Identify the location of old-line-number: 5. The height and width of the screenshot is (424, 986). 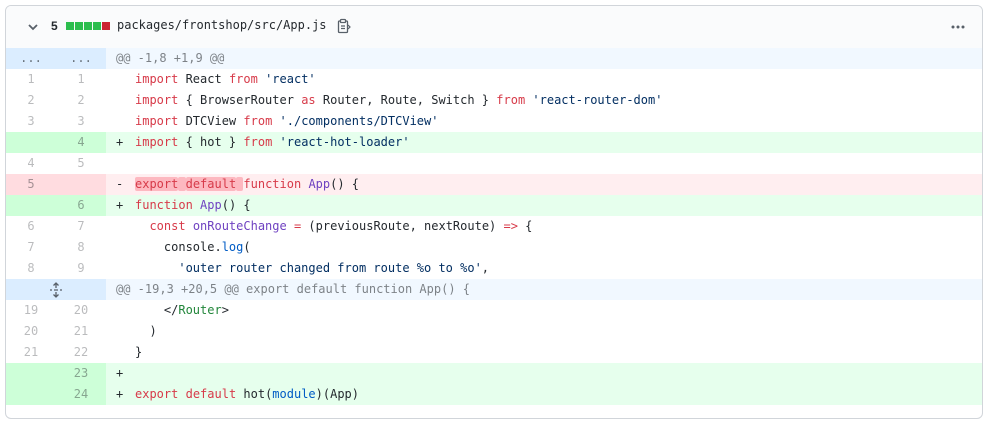
(31, 184).